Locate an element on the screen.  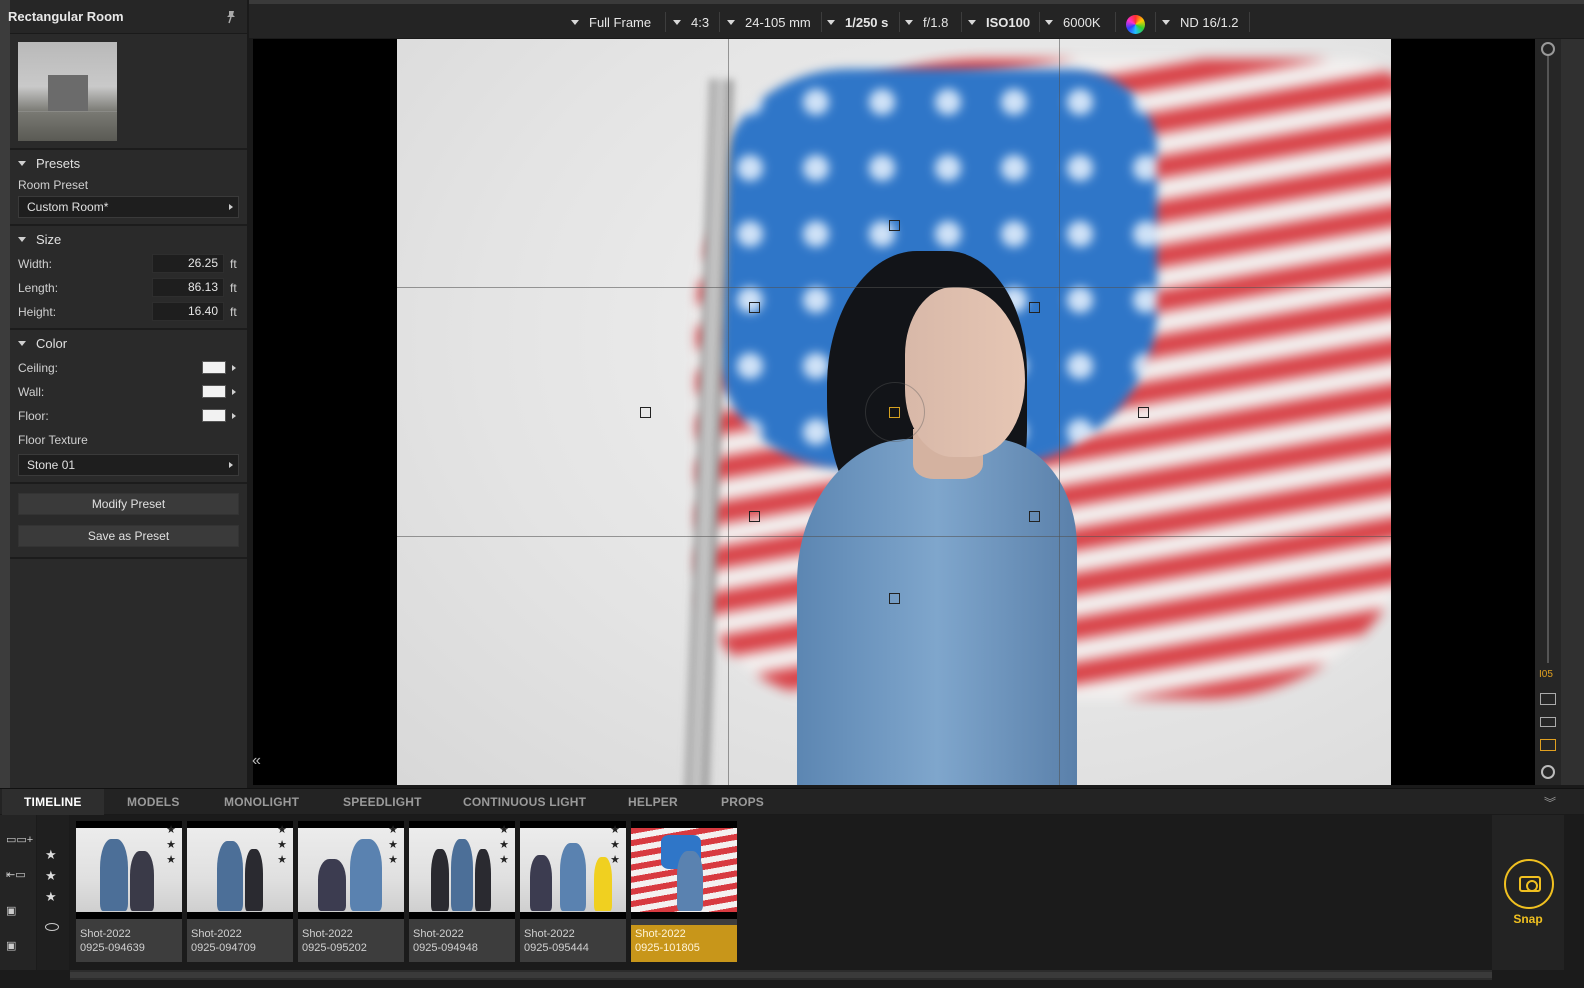
timeline-shot: ★ ★ ★ Shot-2022 0925-095202 is located at coordinates (351, 891).